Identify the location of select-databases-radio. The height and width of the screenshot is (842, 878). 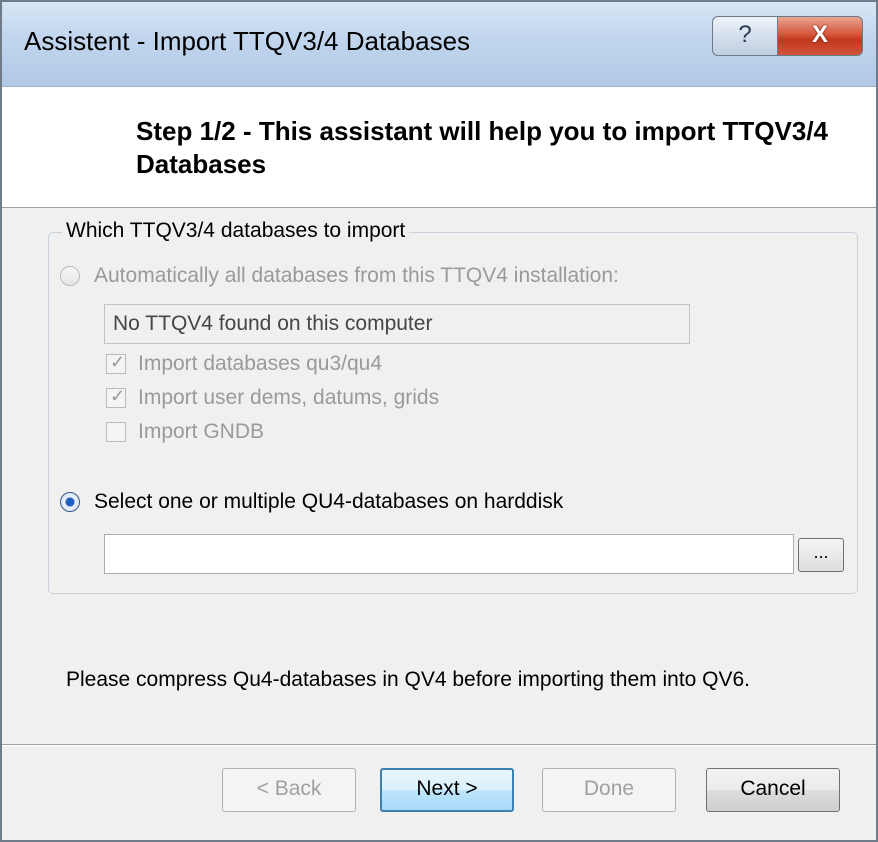
(70, 502).